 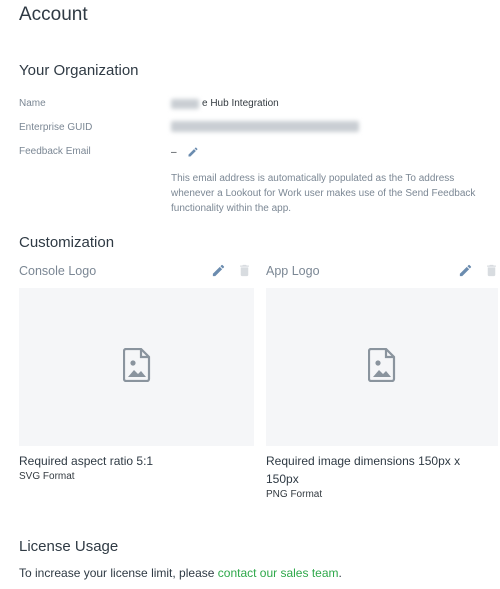 I want to click on name-label: Name, so click(x=32, y=103).